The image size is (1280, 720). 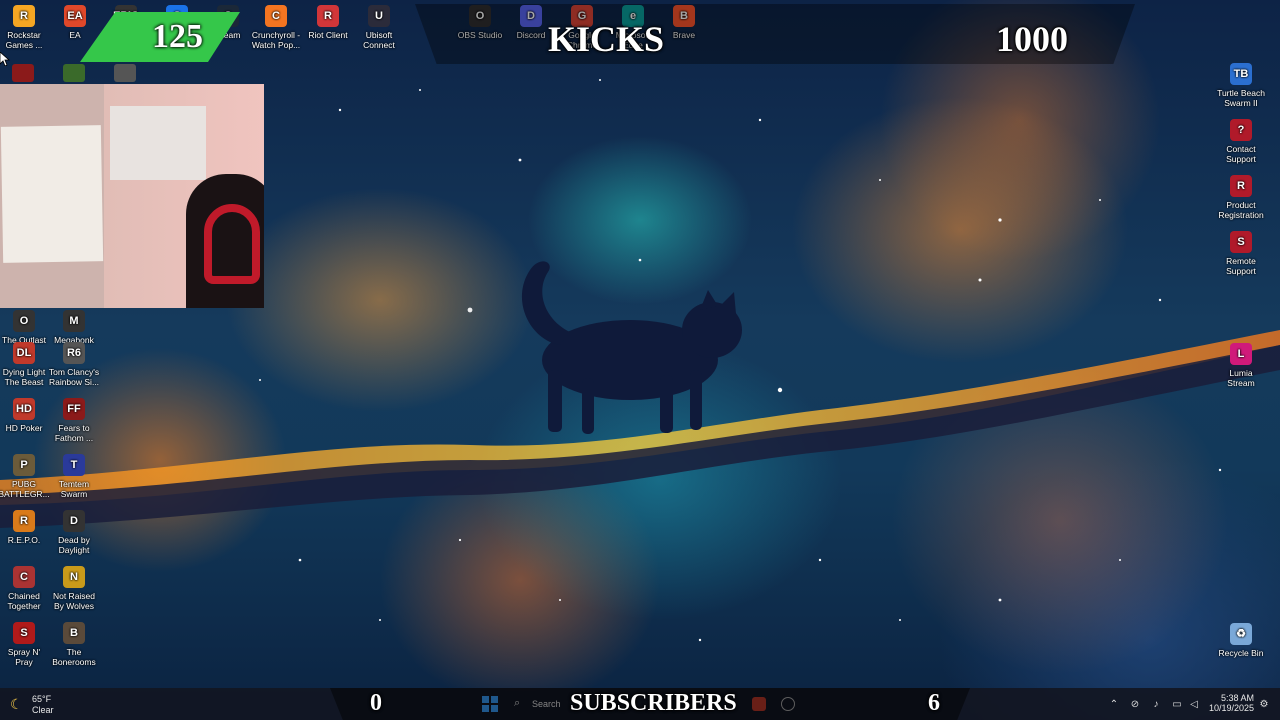 I want to click on contact-support-icon: ?, so click(x=1241, y=130).